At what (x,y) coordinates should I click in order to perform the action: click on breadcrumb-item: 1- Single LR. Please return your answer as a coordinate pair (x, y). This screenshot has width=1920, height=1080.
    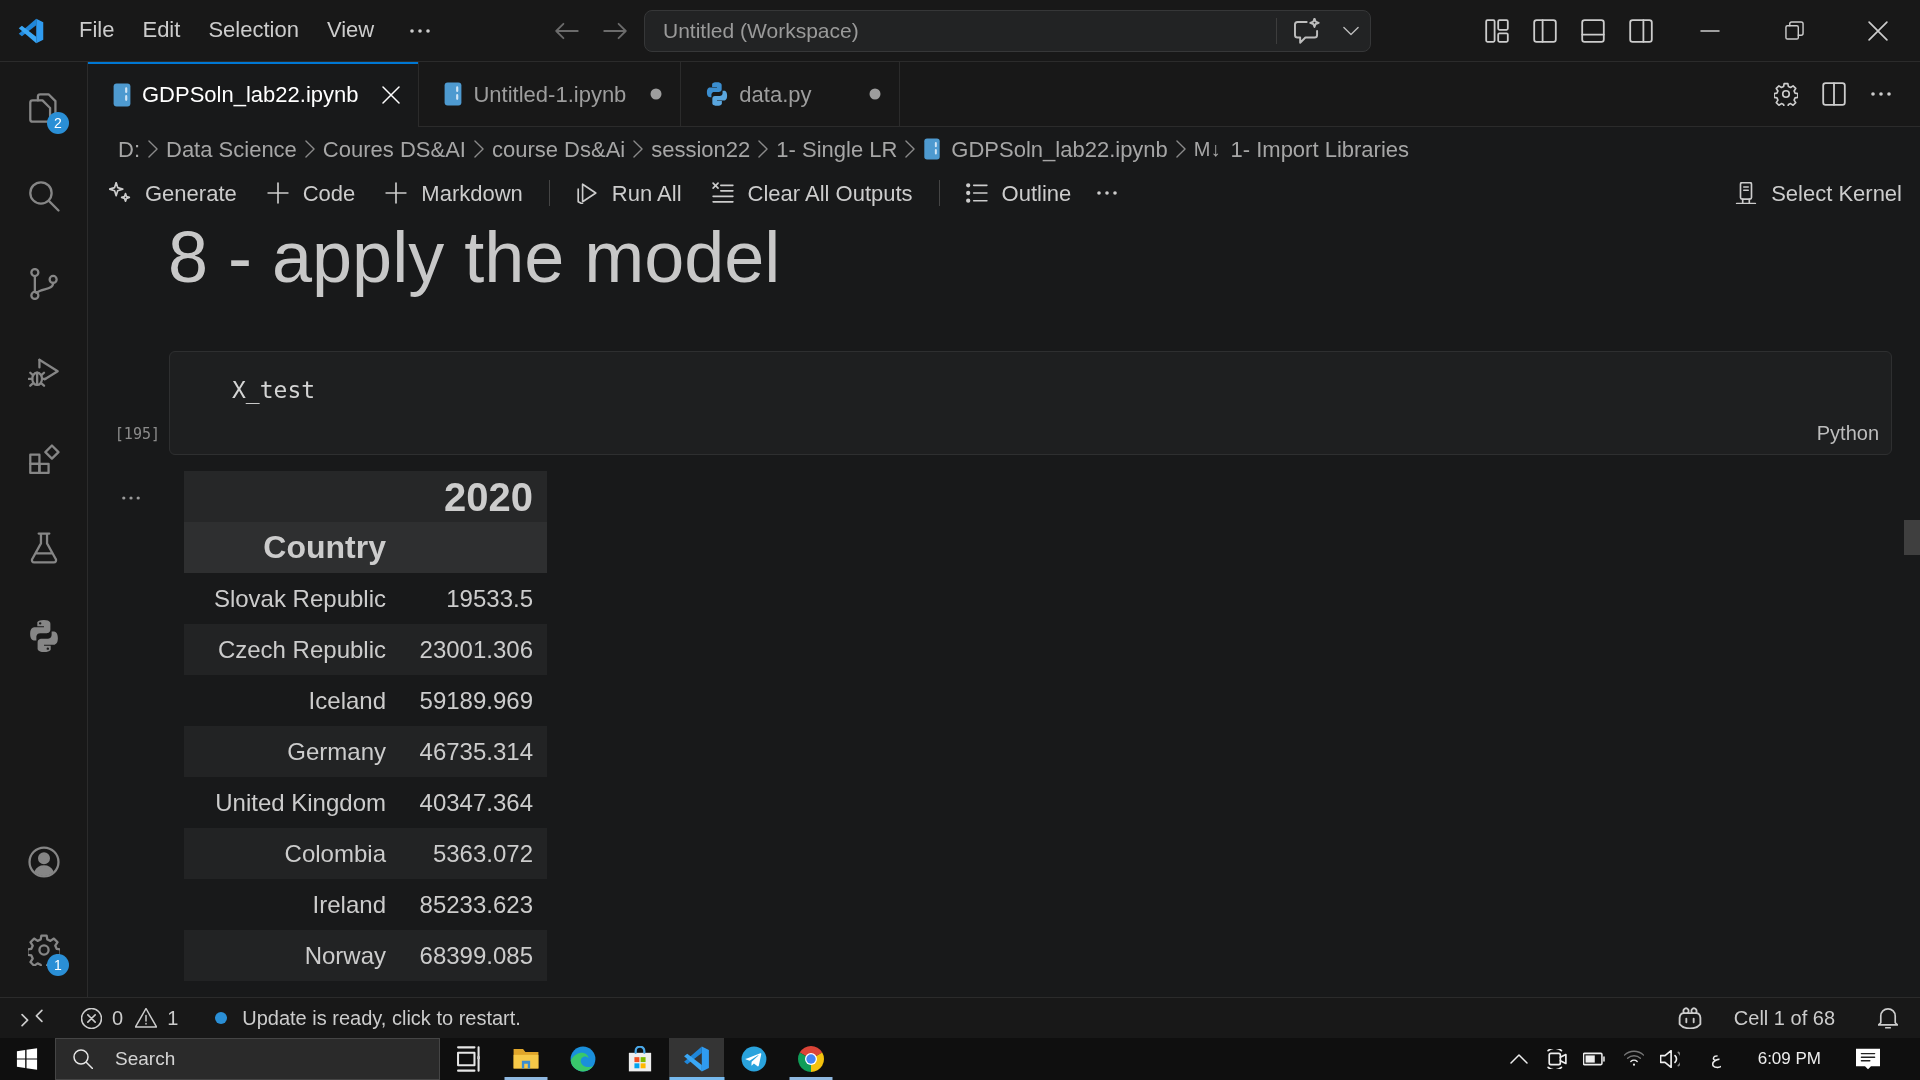
    Looking at the image, I should click on (837, 149).